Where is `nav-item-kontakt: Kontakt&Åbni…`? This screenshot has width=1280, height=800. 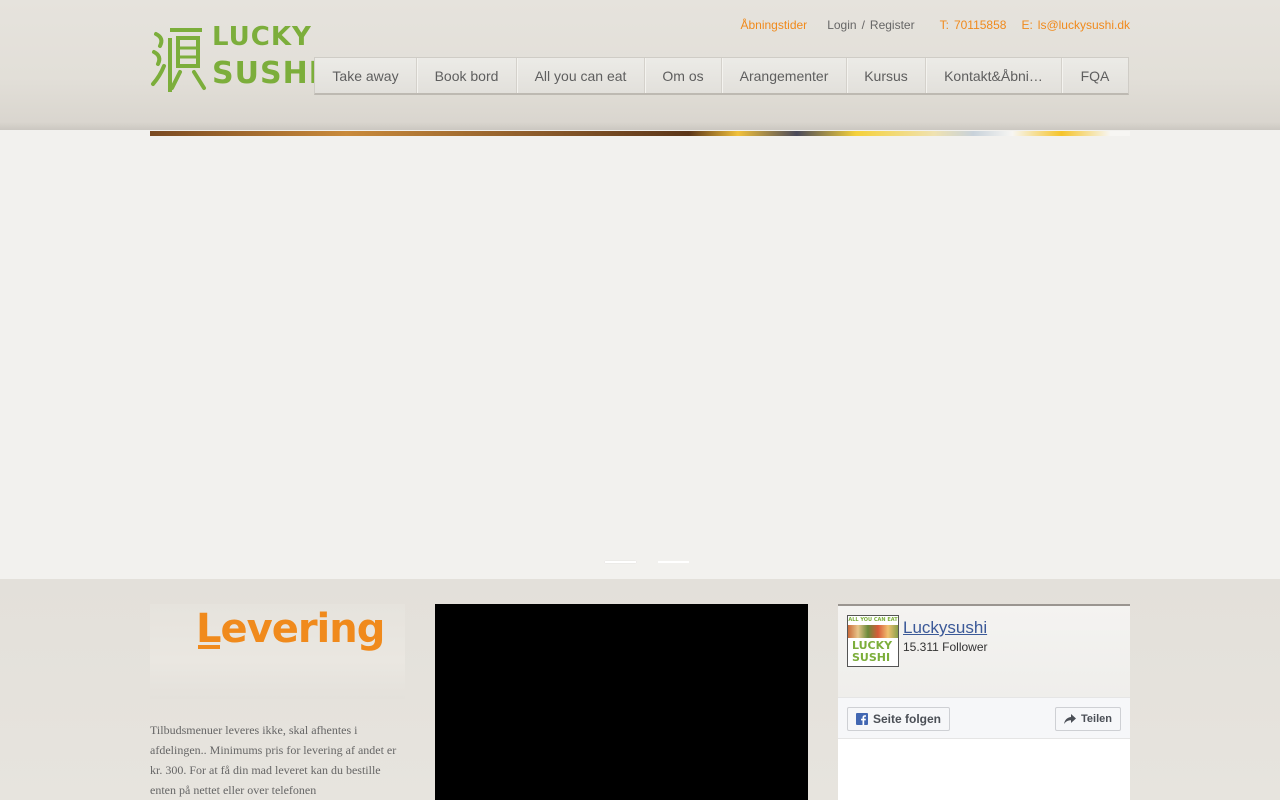
nav-item-kontakt: Kontakt&Åbni… is located at coordinates (994, 75).